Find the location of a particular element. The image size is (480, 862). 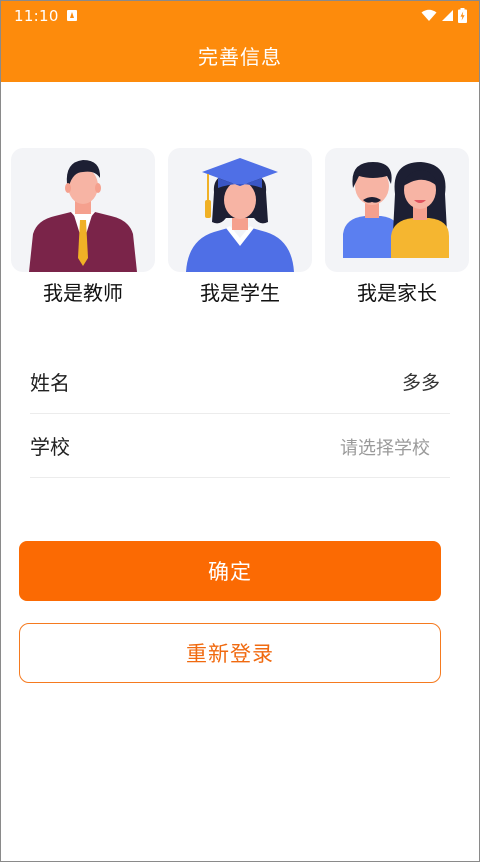

status-icons is located at coordinates (444, 15).